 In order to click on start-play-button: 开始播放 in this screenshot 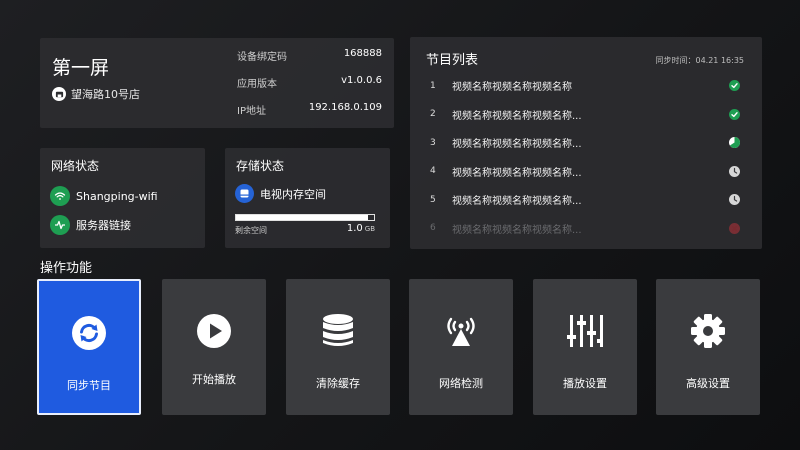, I will do `click(214, 347)`.